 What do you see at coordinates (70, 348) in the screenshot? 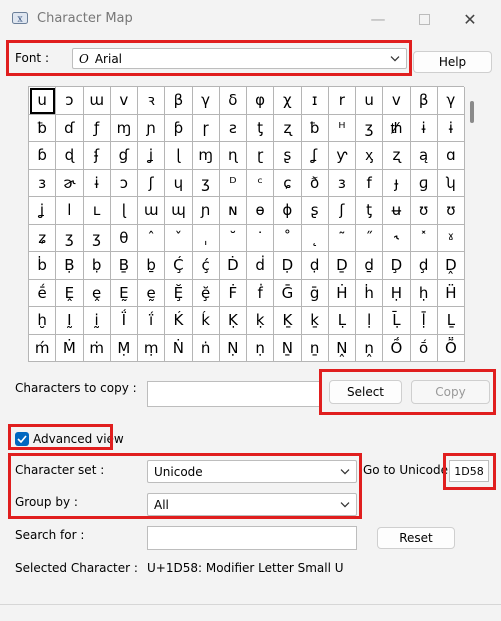
I see `character-cell: Ṁ` at bounding box center [70, 348].